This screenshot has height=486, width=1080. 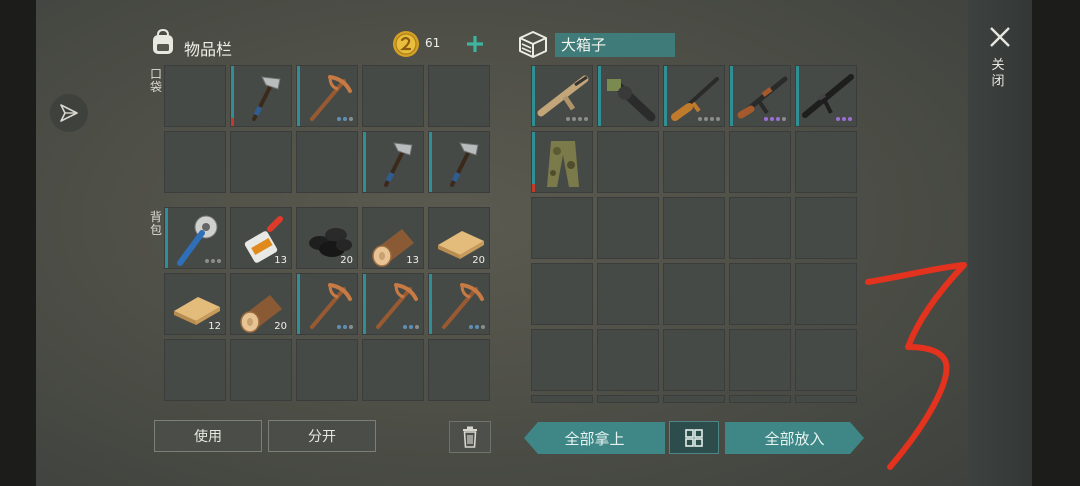 I want to click on camo-pants-icon, so click(x=563, y=164).